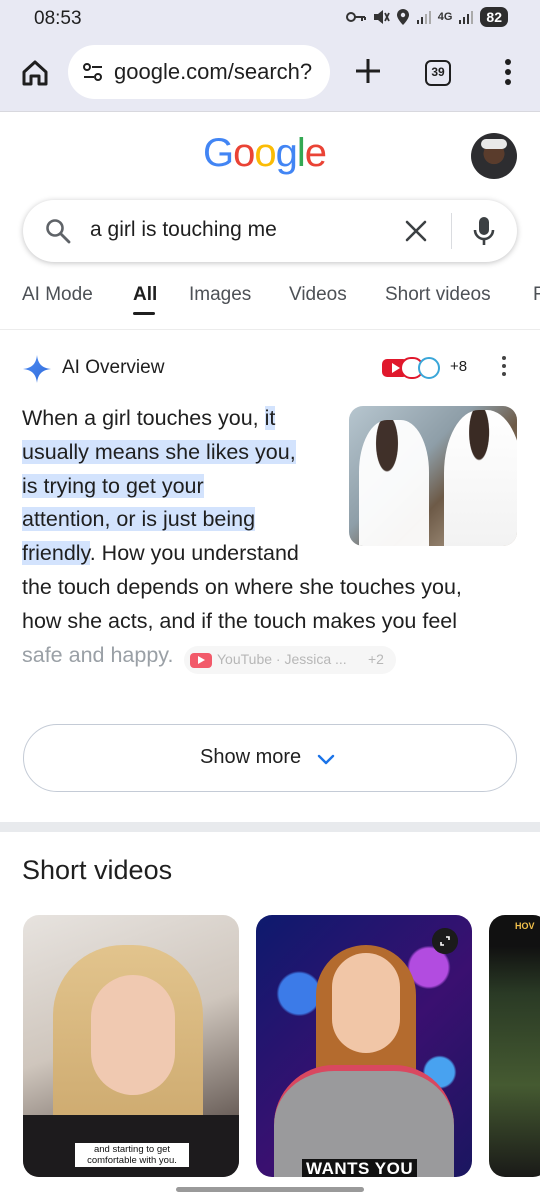  I want to click on short-video-card: HOV, so click(514, 1046).